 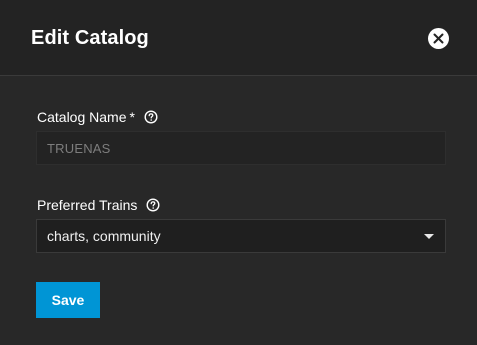 I want to click on preferred-trains-label-row: Preferred Trains, so click(x=98, y=205).